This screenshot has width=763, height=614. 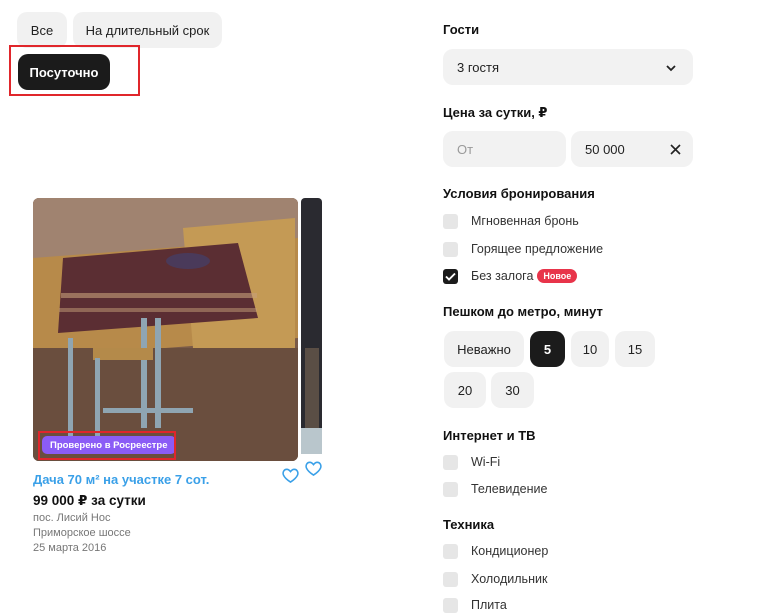 What do you see at coordinates (519, 193) in the screenshot?
I see `booking-label: Условия бронирования` at bounding box center [519, 193].